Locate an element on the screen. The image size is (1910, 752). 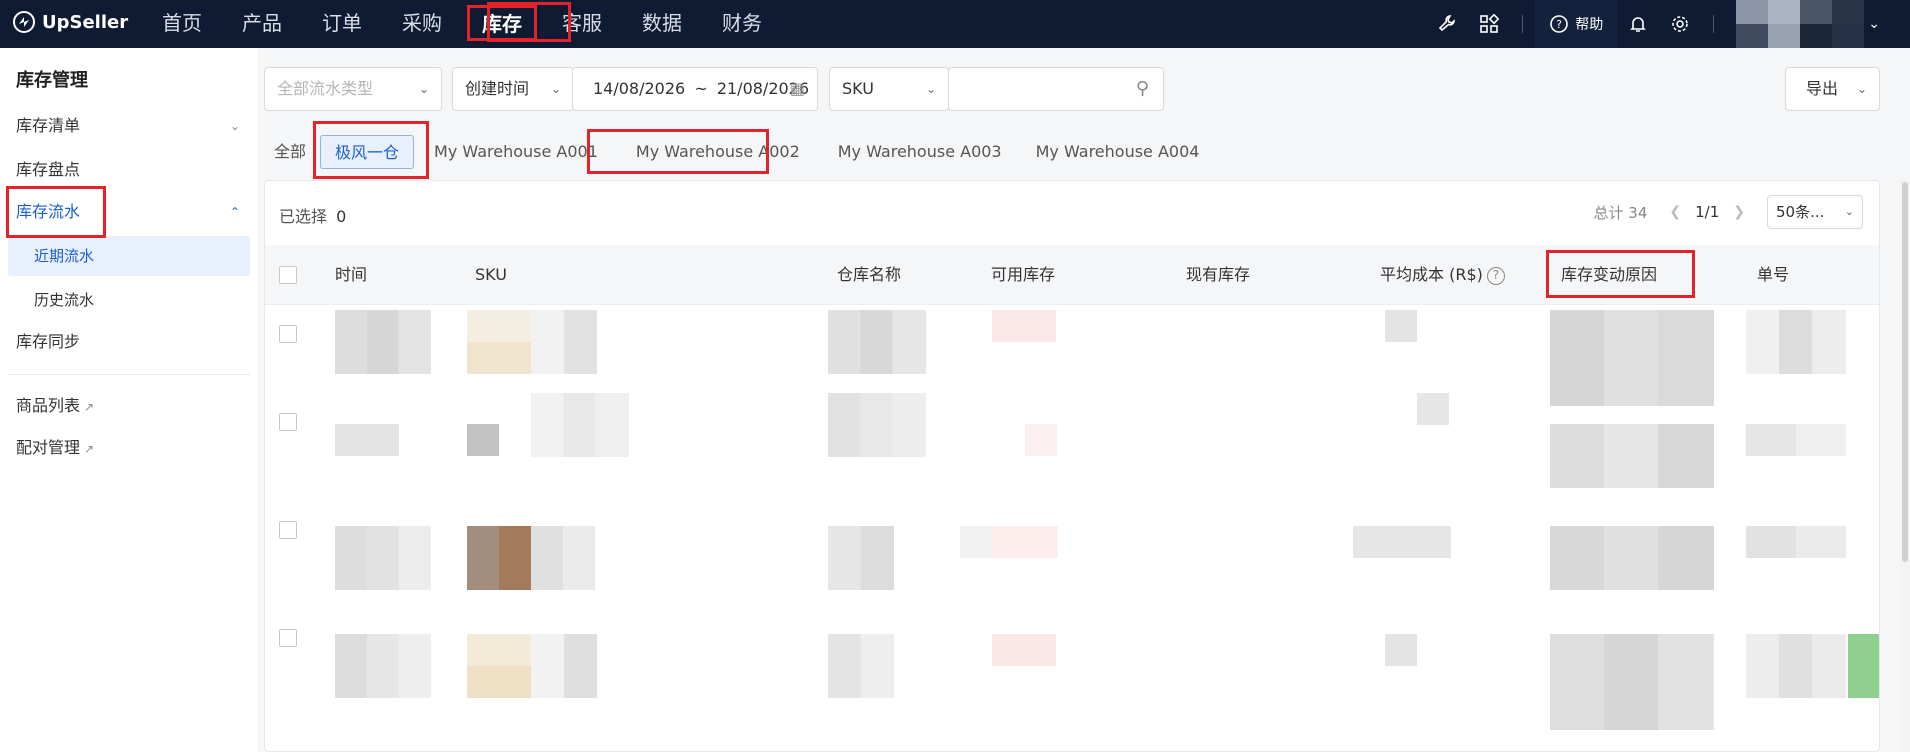
main-nav: 首页 产品 订单 采购 库存 客服 数据 财务 is located at coordinates (462, 24).